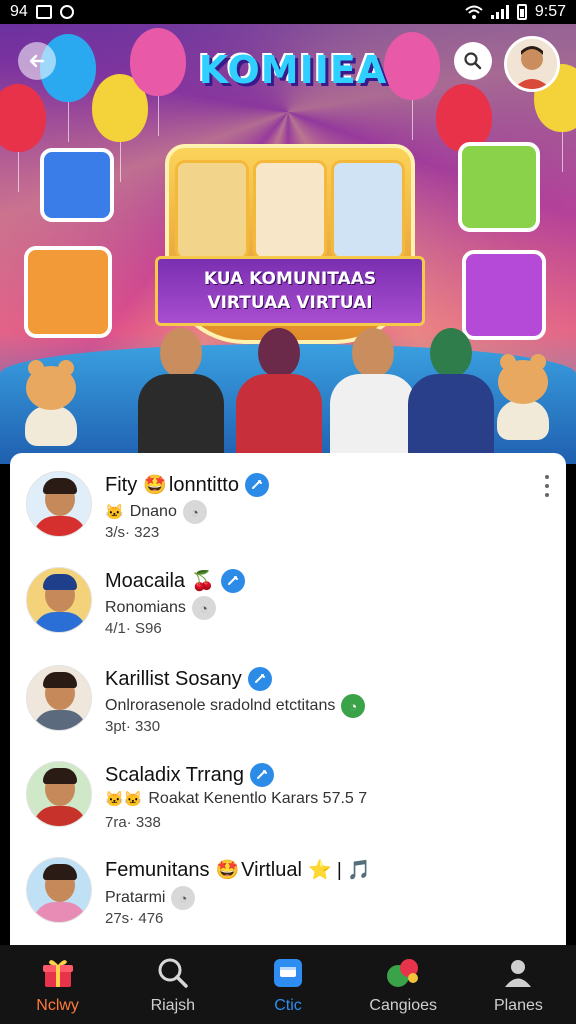 This screenshot has width=576, height=1024. I want to click on arrow-left-icon, so click(37, 61).